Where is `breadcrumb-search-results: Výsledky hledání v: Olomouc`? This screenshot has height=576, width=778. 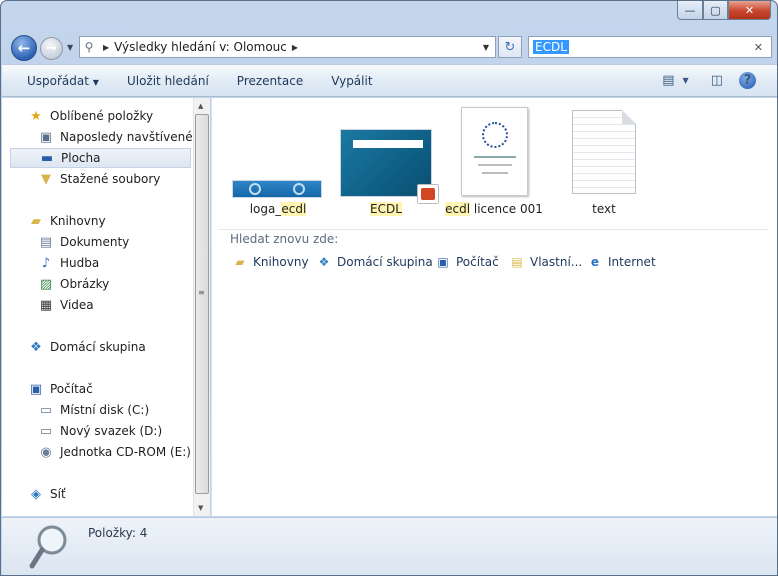
breadcrumb-search-results: Výsledky hledání v: Olomouc is located at coordinates (200, 47).